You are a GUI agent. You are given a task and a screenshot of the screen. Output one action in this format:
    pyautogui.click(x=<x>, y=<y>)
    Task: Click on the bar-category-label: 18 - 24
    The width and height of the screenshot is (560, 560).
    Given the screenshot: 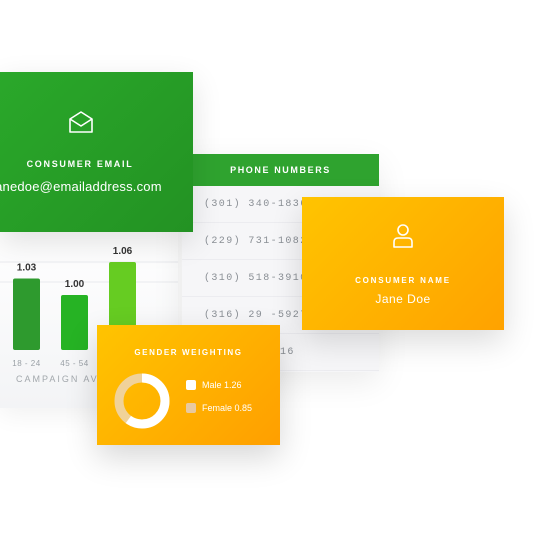 What is the action you would take?
    pyautogui.click(x=26, y=363)
    